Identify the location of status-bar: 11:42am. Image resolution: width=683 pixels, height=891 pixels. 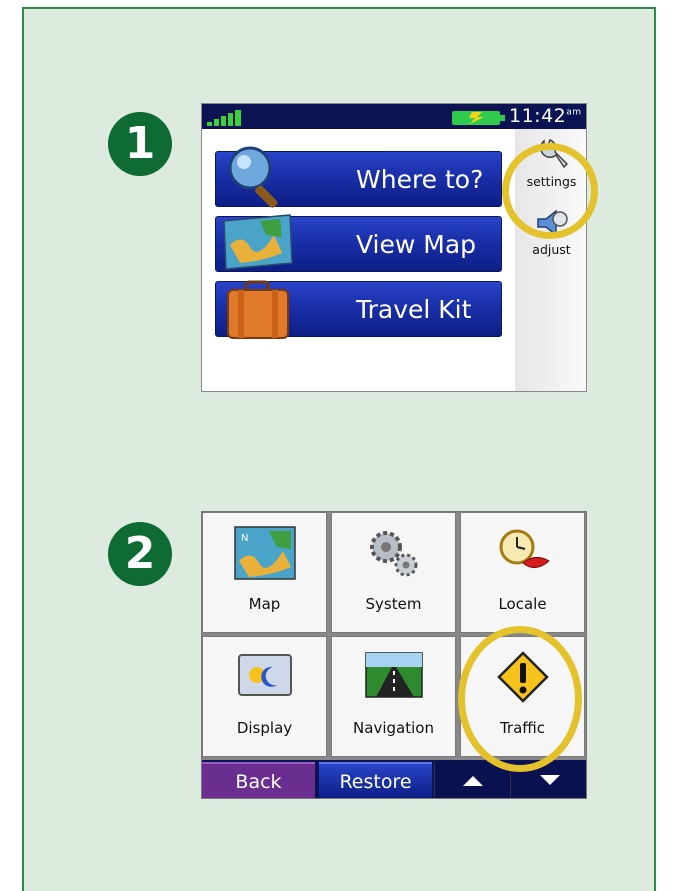
(394, 116).